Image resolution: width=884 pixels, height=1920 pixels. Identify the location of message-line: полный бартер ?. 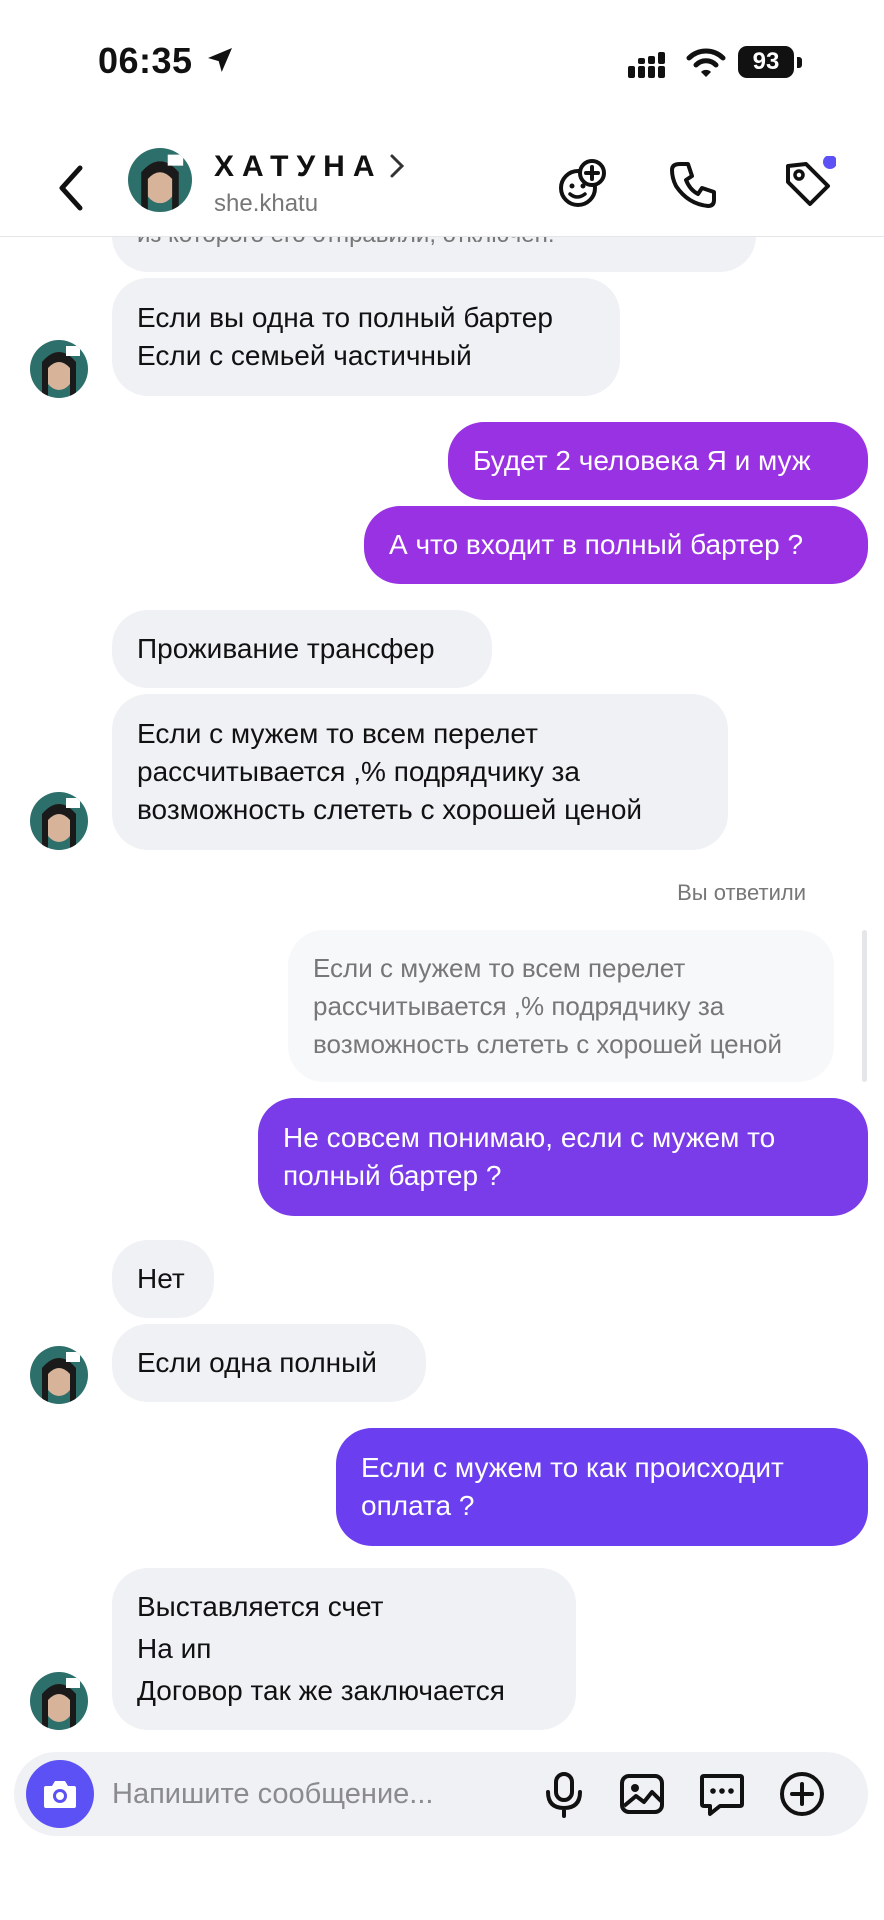
(392, 1175).